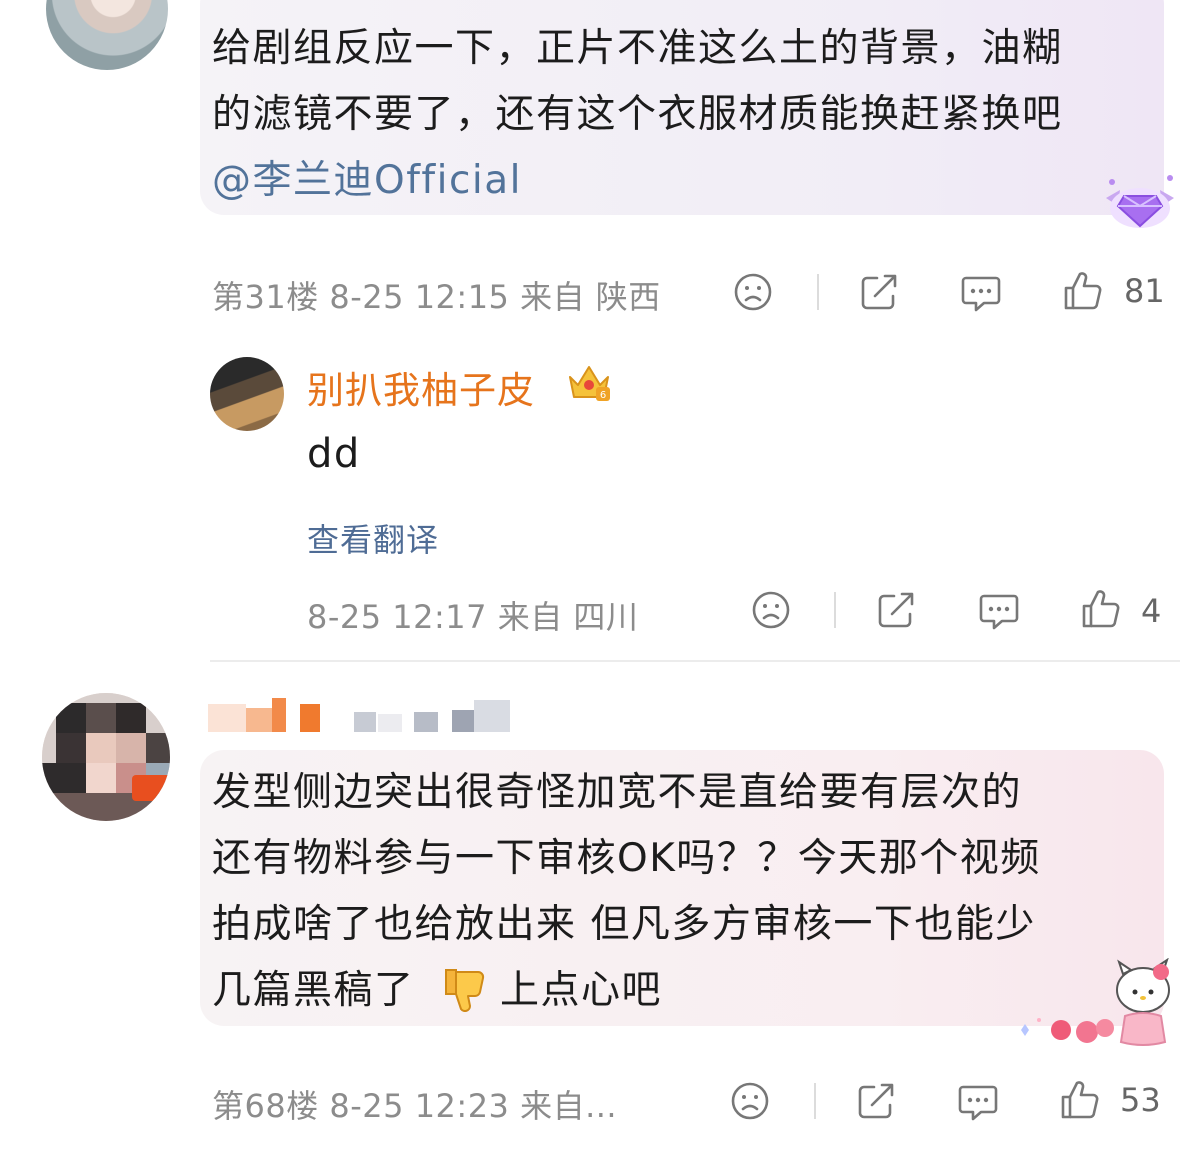 The width and height of the screenshot is (1180, 1163). What do you see at coordinates (626, 858) in the screenshot?
I see `comment-text-line: 还有物料参与一下审核OK吗？？今天那个视频` at bounding box center [626, 858].